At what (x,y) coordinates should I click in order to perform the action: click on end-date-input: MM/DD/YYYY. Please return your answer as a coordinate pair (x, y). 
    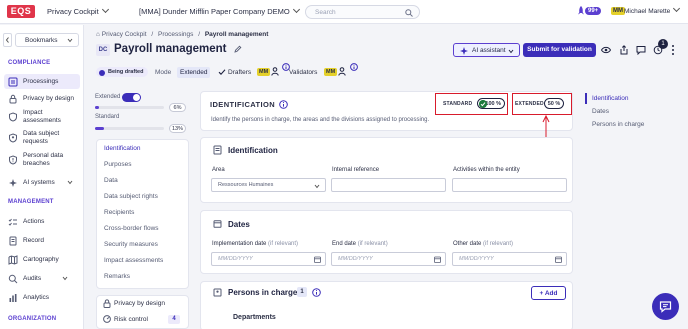
    Looking at the image, I should click on (388, 259).